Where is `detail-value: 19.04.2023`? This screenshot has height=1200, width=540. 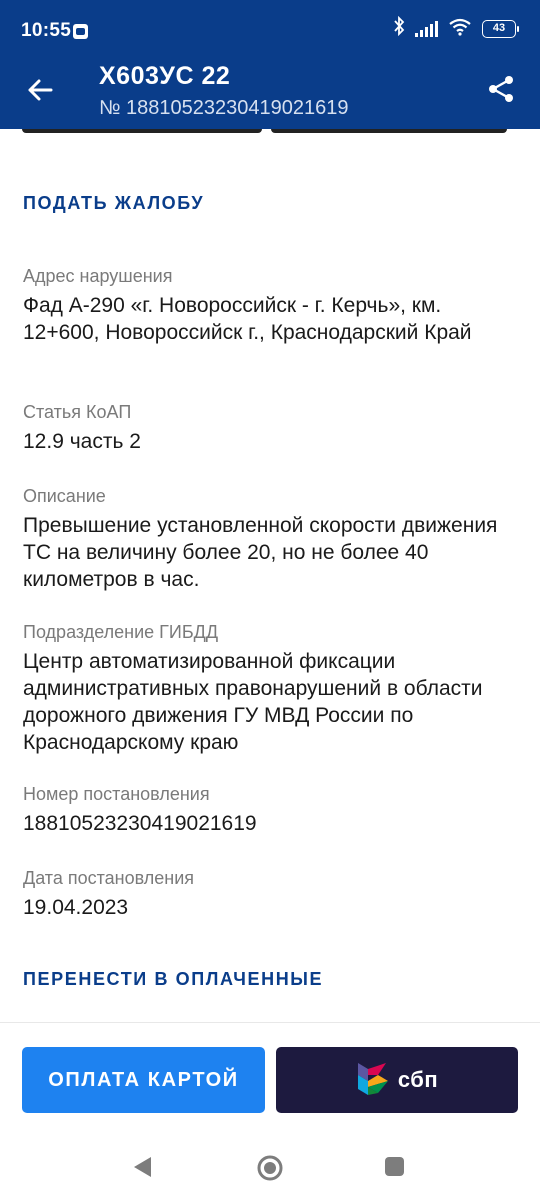
detail-value: 19.04.2023 is located at coordinates (76, 907).